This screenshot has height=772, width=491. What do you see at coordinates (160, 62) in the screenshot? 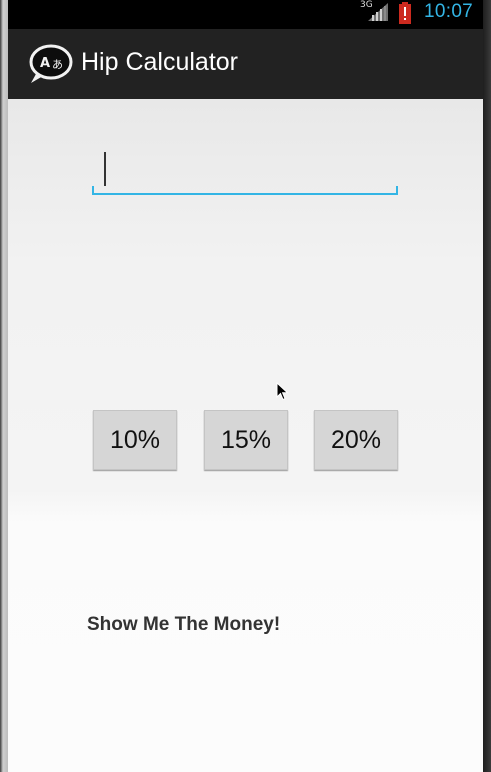
I see `app-title: Hip Calculator` at bounding box center [160, 62].